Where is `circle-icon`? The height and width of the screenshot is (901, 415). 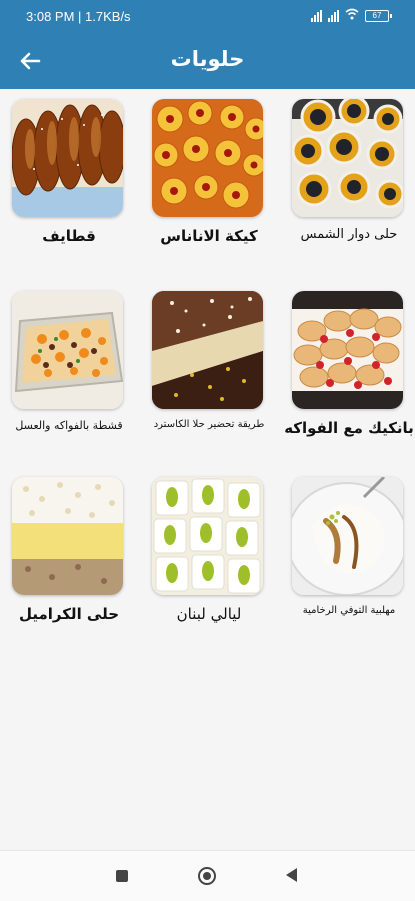
circle-icon is located at coordinates (207, 876).